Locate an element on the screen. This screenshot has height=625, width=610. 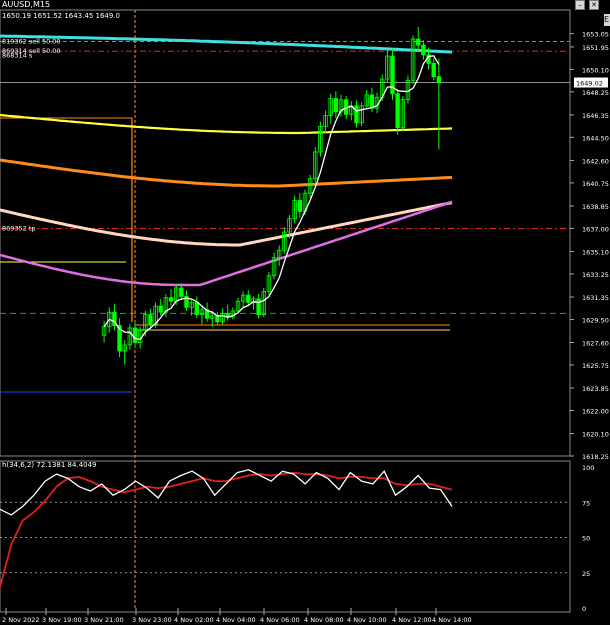
time-tick-label: 2 Nov 2022 is located at coordinates (21, 620).